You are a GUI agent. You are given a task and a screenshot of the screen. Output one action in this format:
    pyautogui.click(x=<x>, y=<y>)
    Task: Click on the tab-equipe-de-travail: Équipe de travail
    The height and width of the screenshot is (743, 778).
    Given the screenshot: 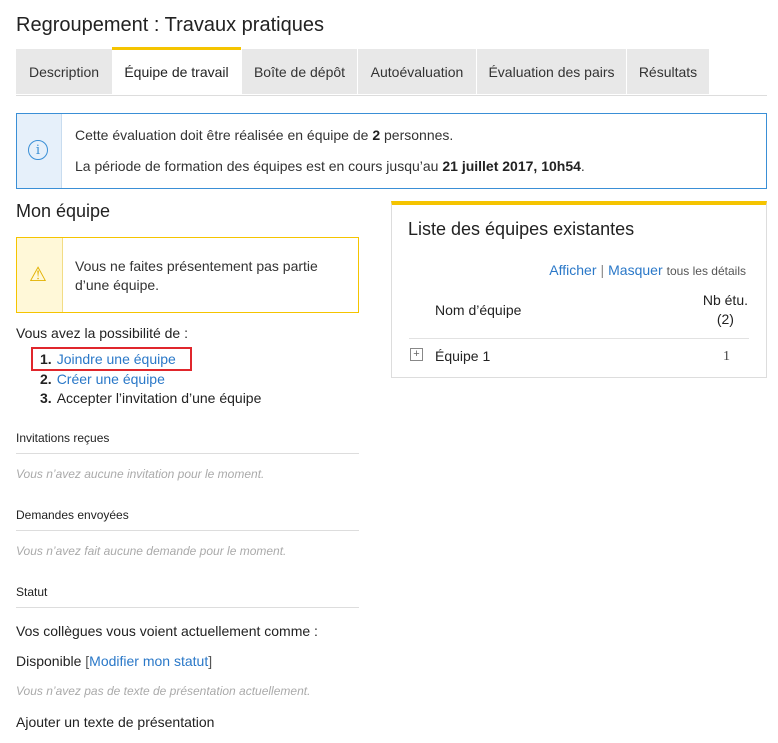 What is the action you would take?
    pyautogui.click(x=176, y=70)
    